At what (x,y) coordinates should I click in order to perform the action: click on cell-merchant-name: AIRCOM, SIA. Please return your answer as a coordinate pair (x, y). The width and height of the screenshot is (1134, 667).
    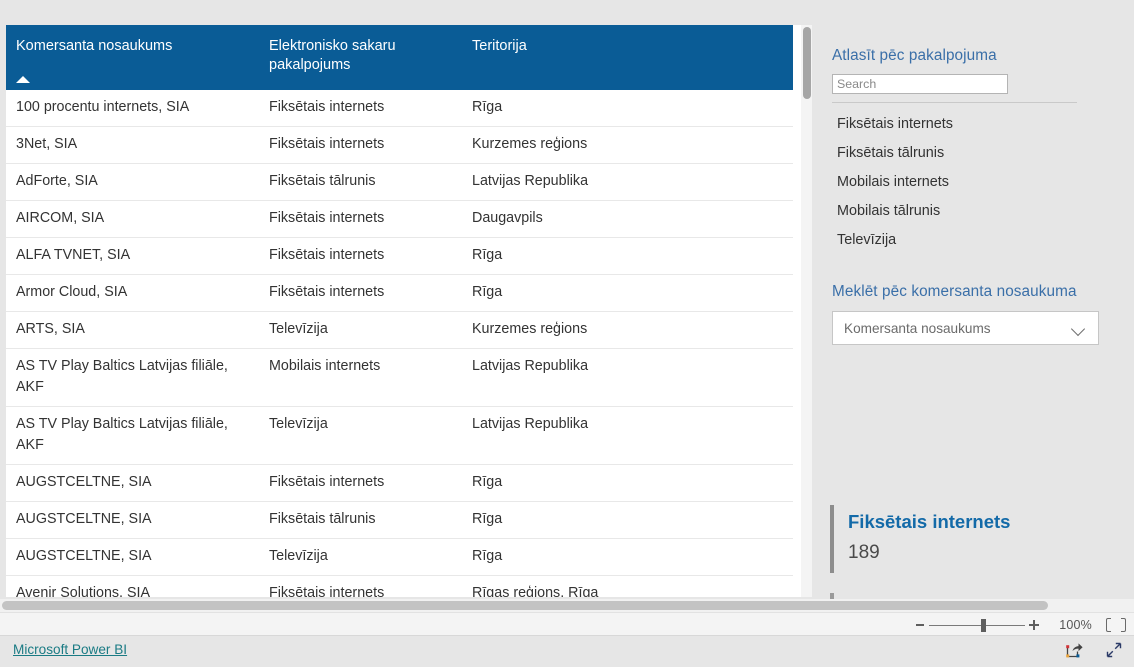
    Looking at the image, I should click on (132, 219).